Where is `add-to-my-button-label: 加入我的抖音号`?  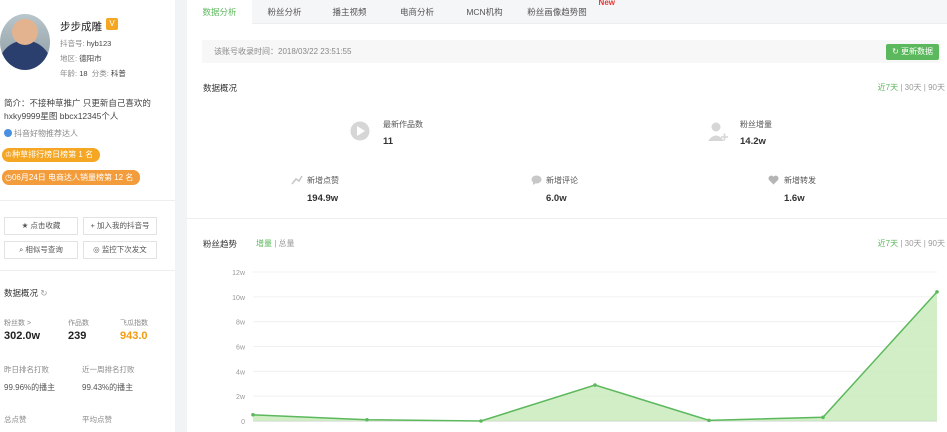
add-to-my-button-label: 加入我的抖音号 is located at coordinates (123, 225).